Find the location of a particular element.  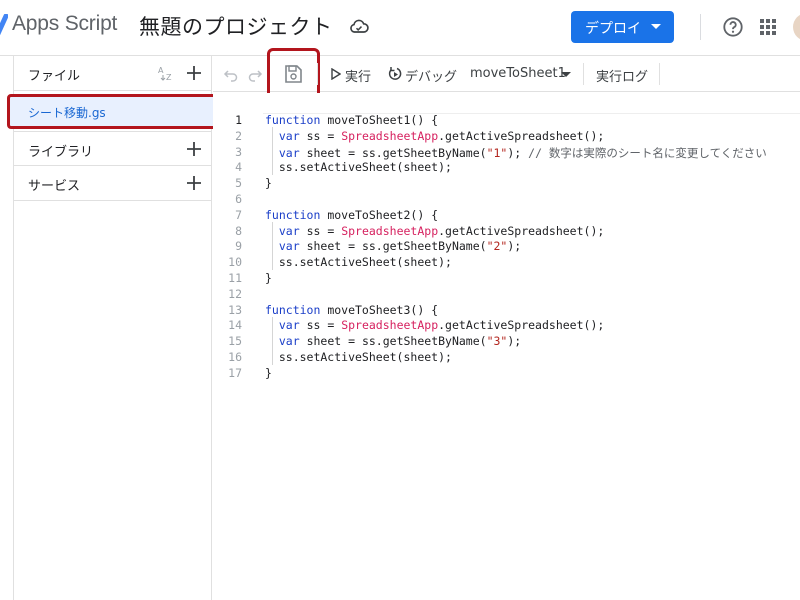

undo-icon is located at coordinates (231, 74).